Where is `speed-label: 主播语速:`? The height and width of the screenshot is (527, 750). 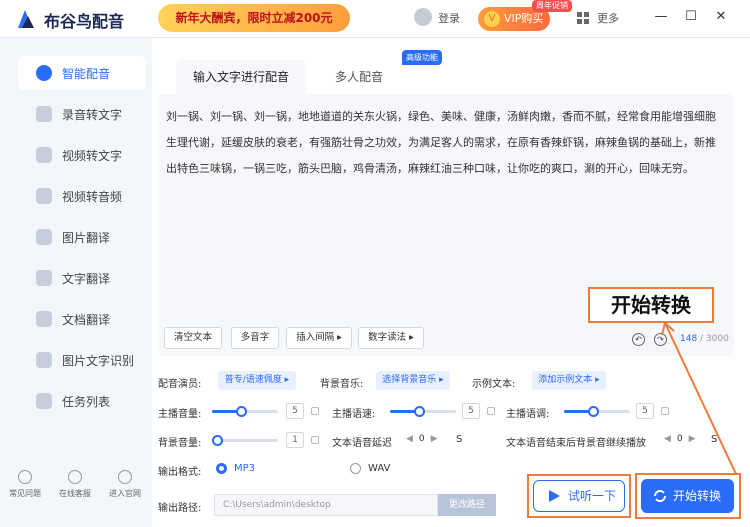 speed-label: 主播语速: is located at coordinates (354, 414).